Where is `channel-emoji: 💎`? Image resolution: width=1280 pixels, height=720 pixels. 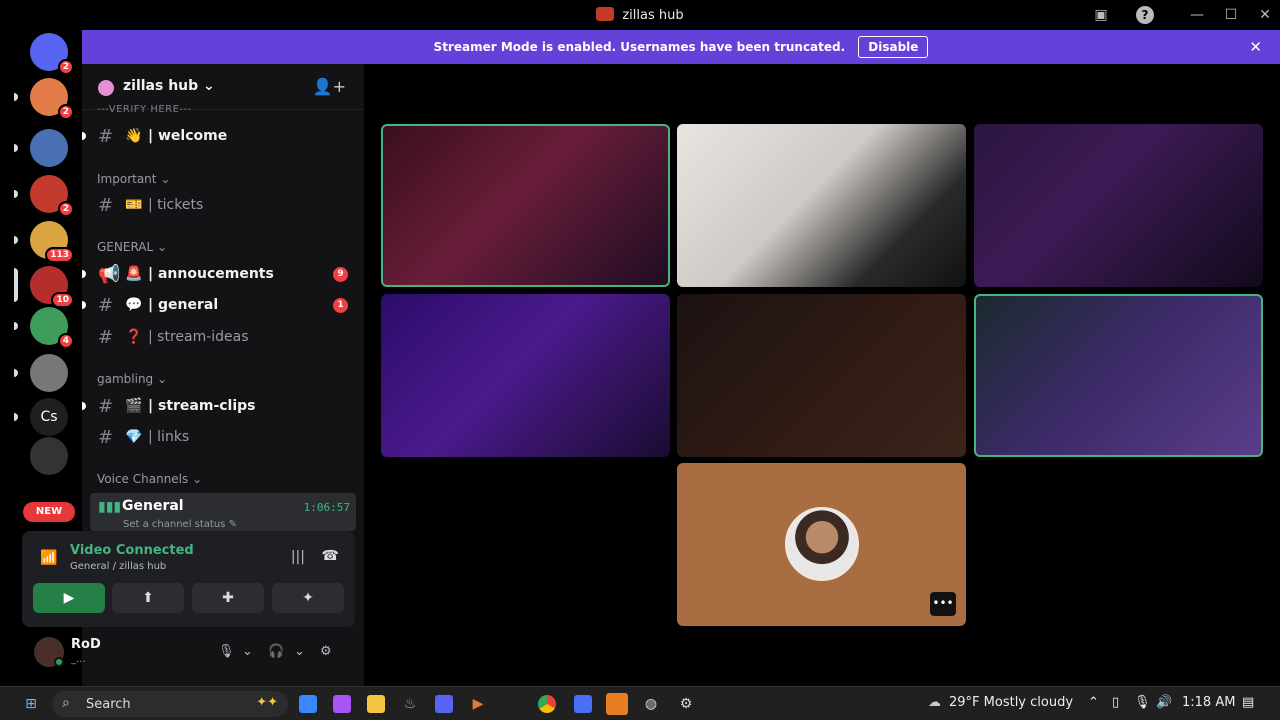
channel-emoji: 💎 is located at coordinates (134, 437).